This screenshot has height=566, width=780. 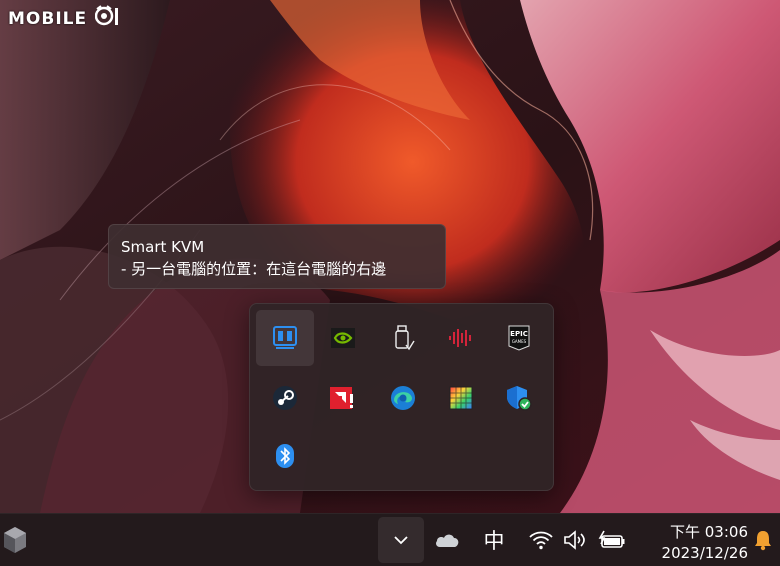 What do you see at coordinates (709, 532) in the screenshot?
I see `clock-time: 下午 03:06` at bounding box center [709, 532].